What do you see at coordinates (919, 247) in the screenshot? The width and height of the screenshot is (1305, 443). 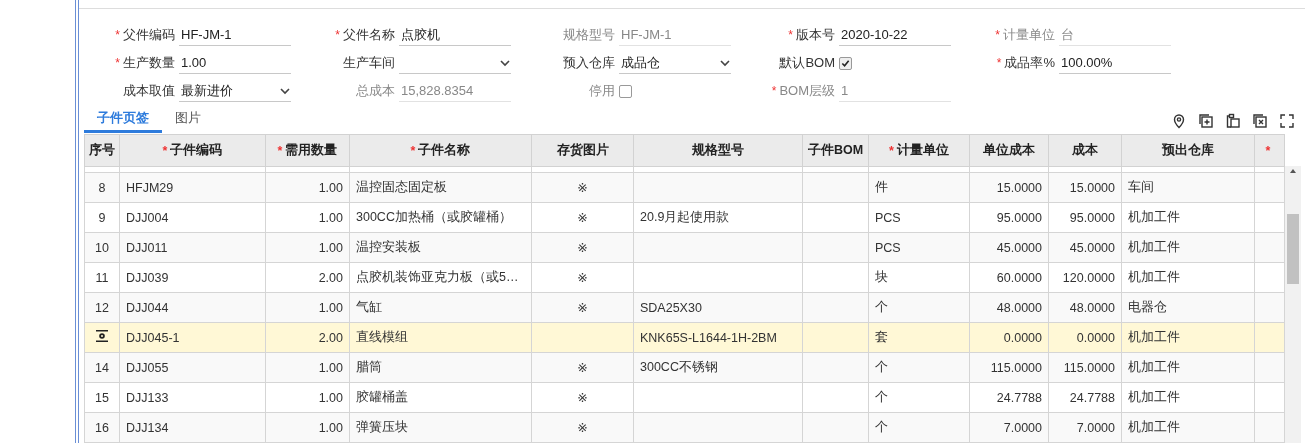 I see `table-cell: PCS` at bounding box center [919, 247].